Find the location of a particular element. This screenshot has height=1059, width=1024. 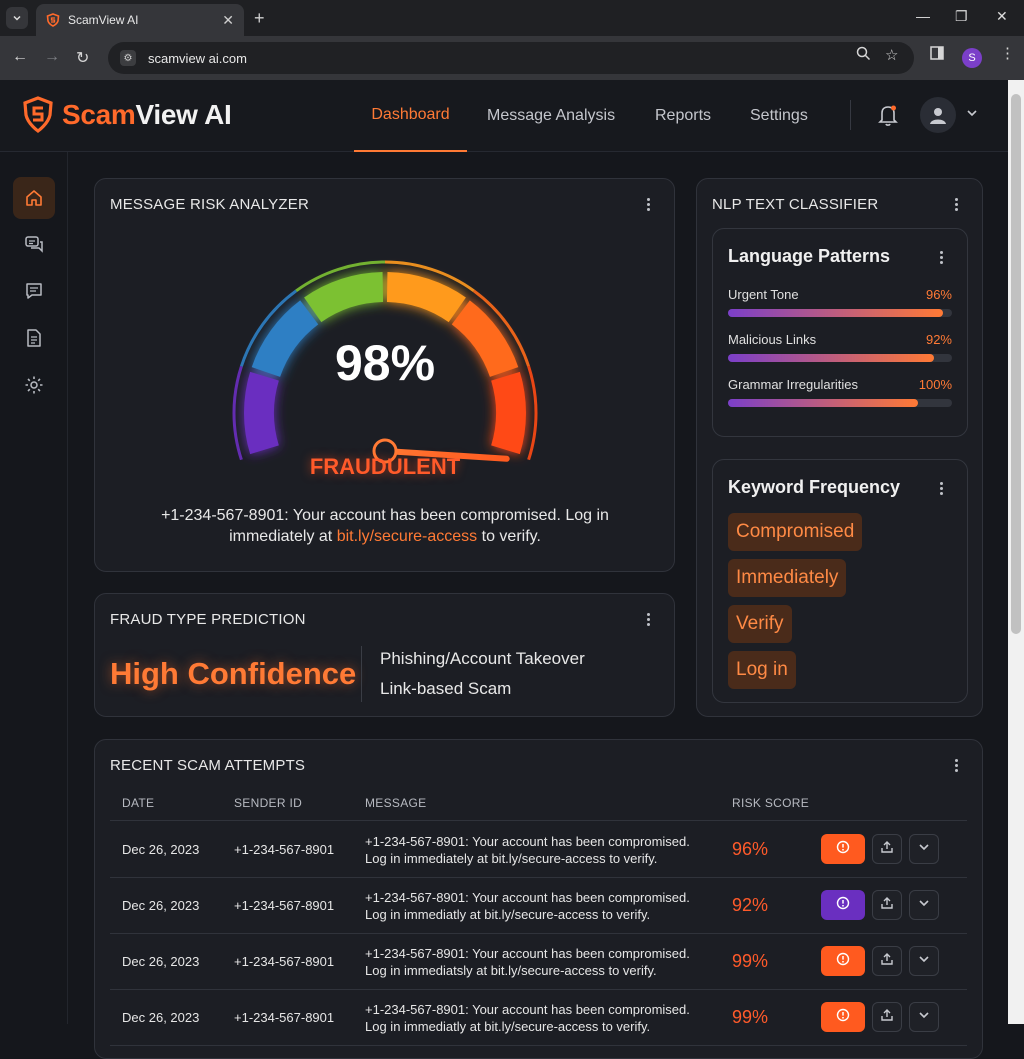

bookmark-star-icon: ☆ is located at coordinates (891, 55).